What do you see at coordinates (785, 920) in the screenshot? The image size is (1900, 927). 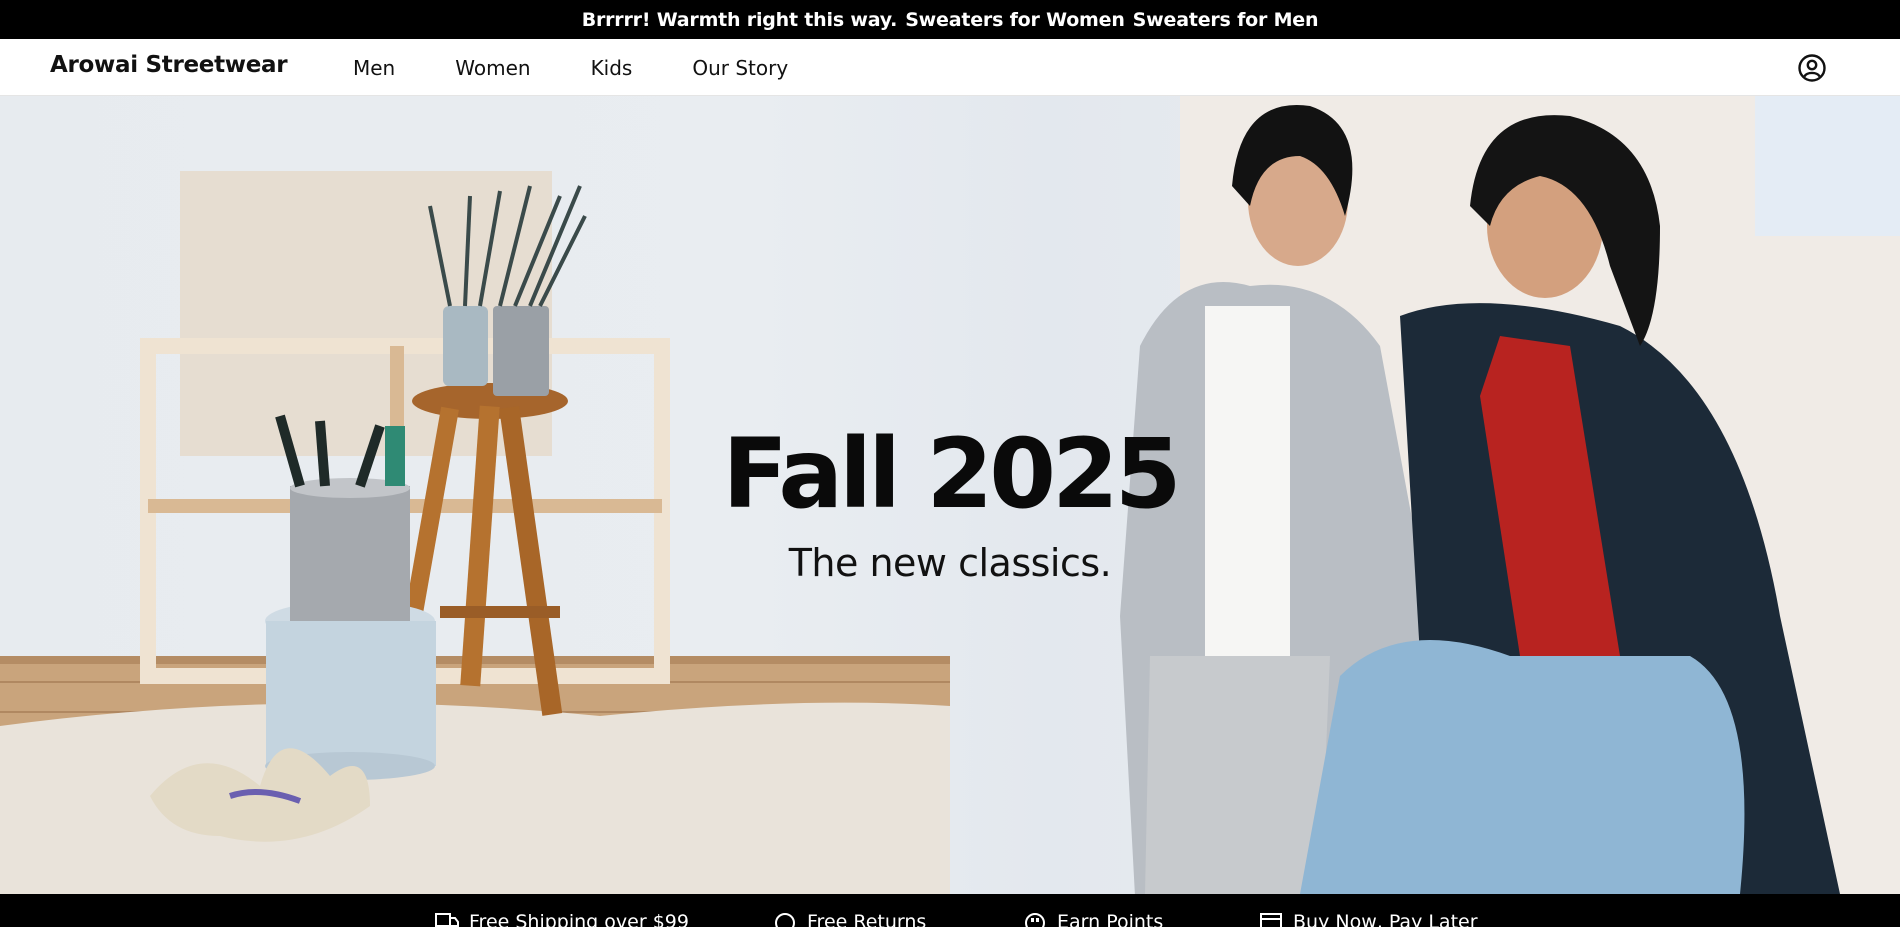 I see `returns-icon` at bounding box center [785, 920].